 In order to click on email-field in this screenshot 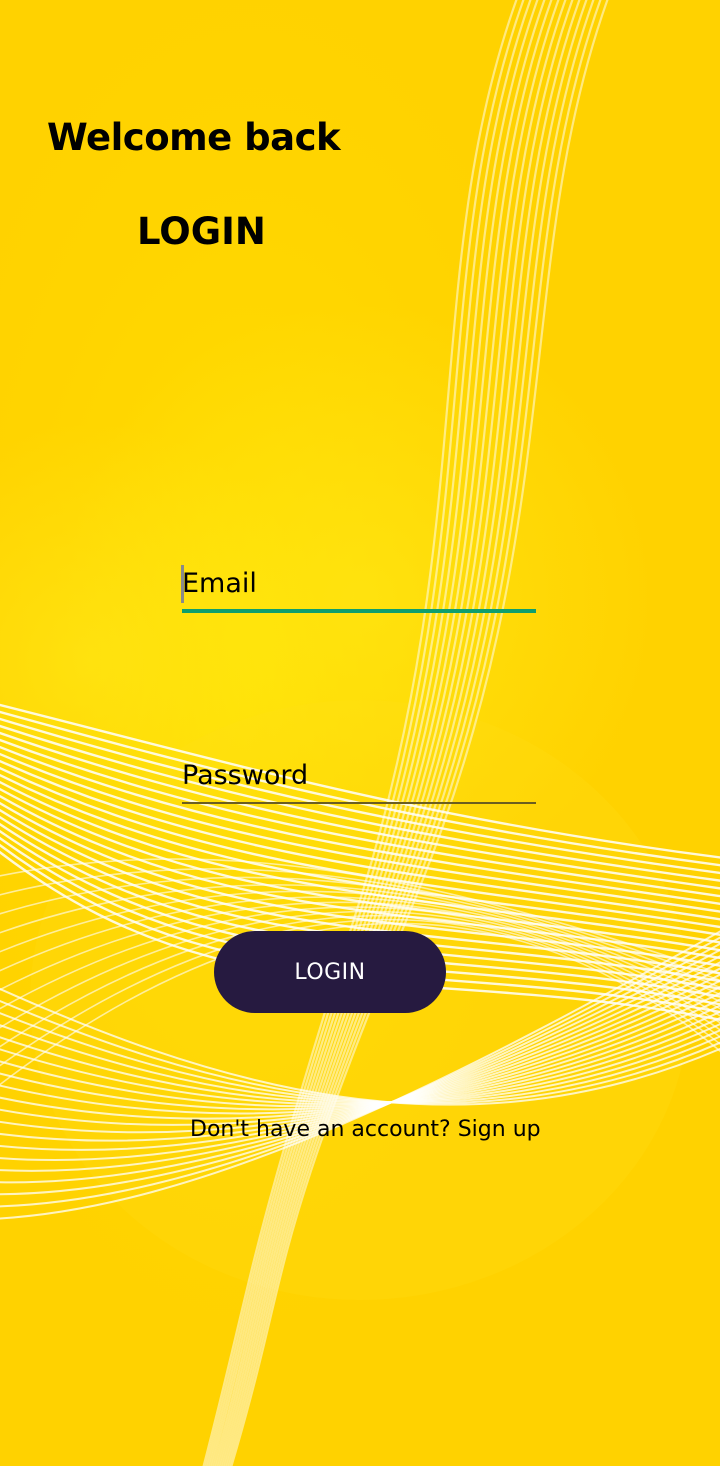, I will do `click(358, 586)`.